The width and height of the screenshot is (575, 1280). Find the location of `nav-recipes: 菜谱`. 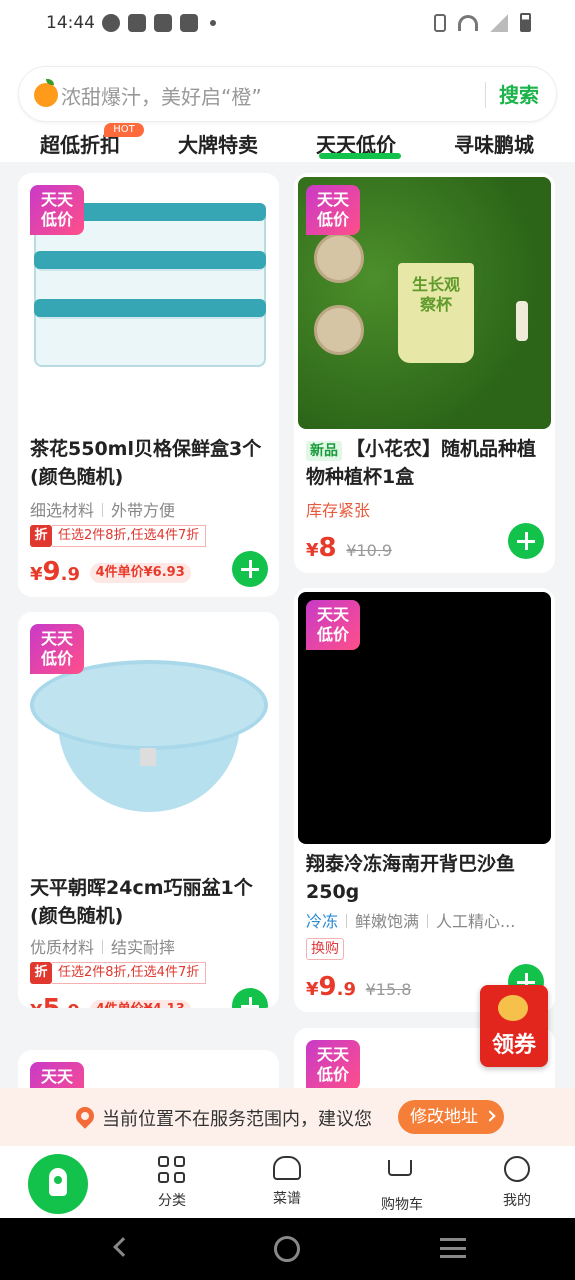

nav-recipes: 菜谱 is located at coordinates (287, 1182).